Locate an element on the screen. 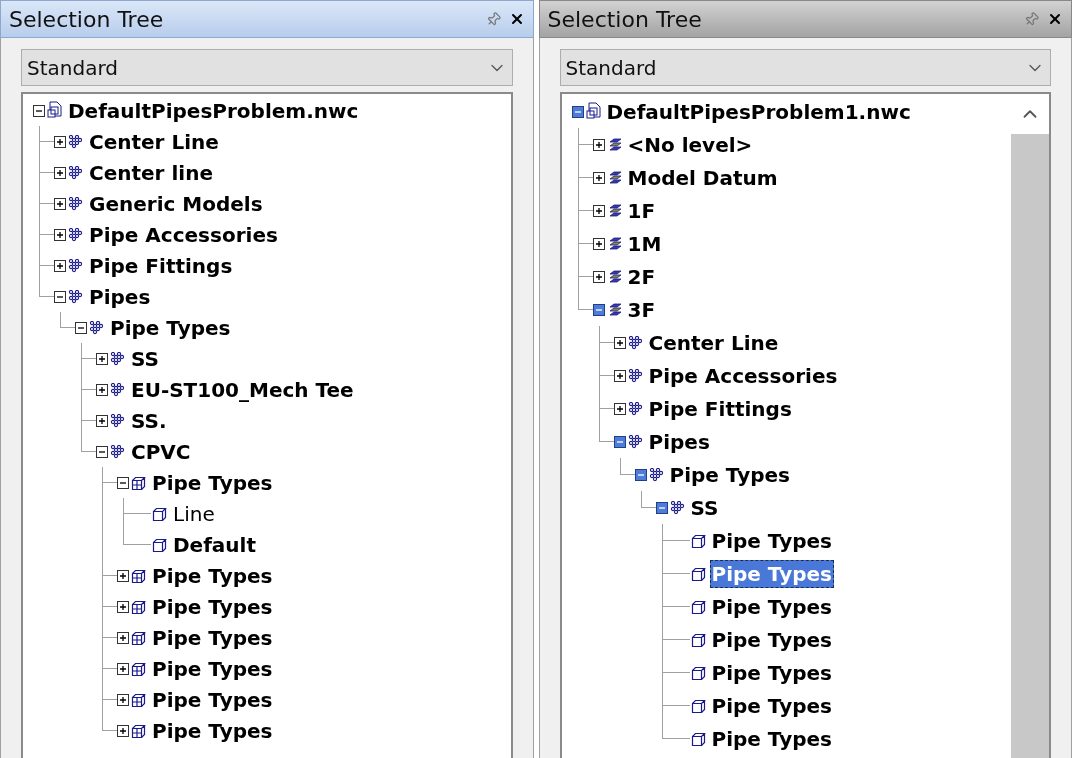 The height and width of the screenshot is (758, 1072). tree-node-label: Default is located at coordinates (215, 544).